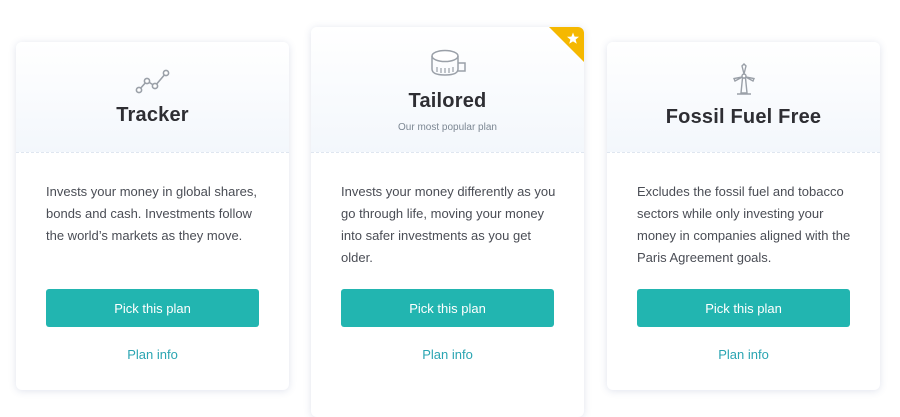 The image size is (900, 417). Describe the element at coordinates (743, 97) in the screenshot. I see `plan-card-header: Fossil Fuel Free` at that location.